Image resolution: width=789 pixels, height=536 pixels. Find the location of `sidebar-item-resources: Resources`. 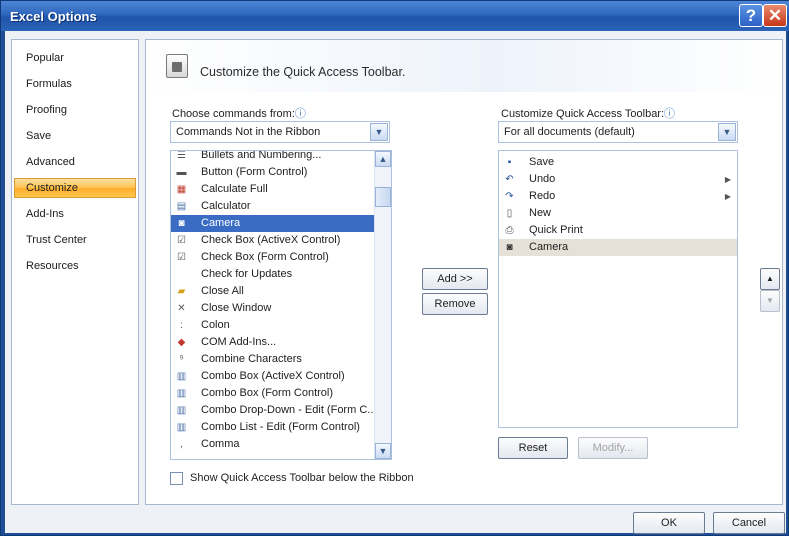

sidebar-item-resources: Resources is located at coordinates (75, 266).